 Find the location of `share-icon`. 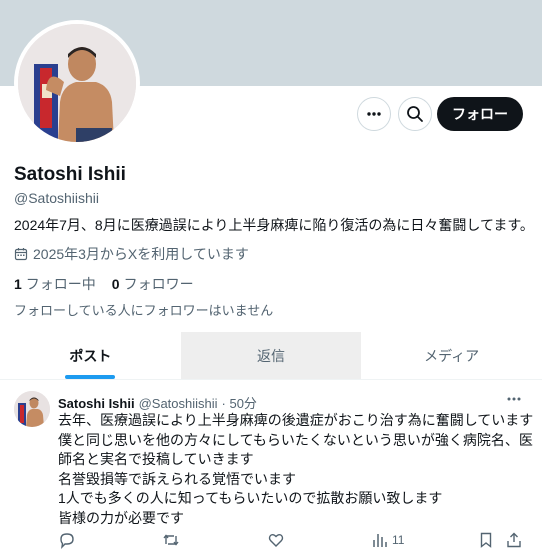

share-icon is located at coordinates (514, 540).